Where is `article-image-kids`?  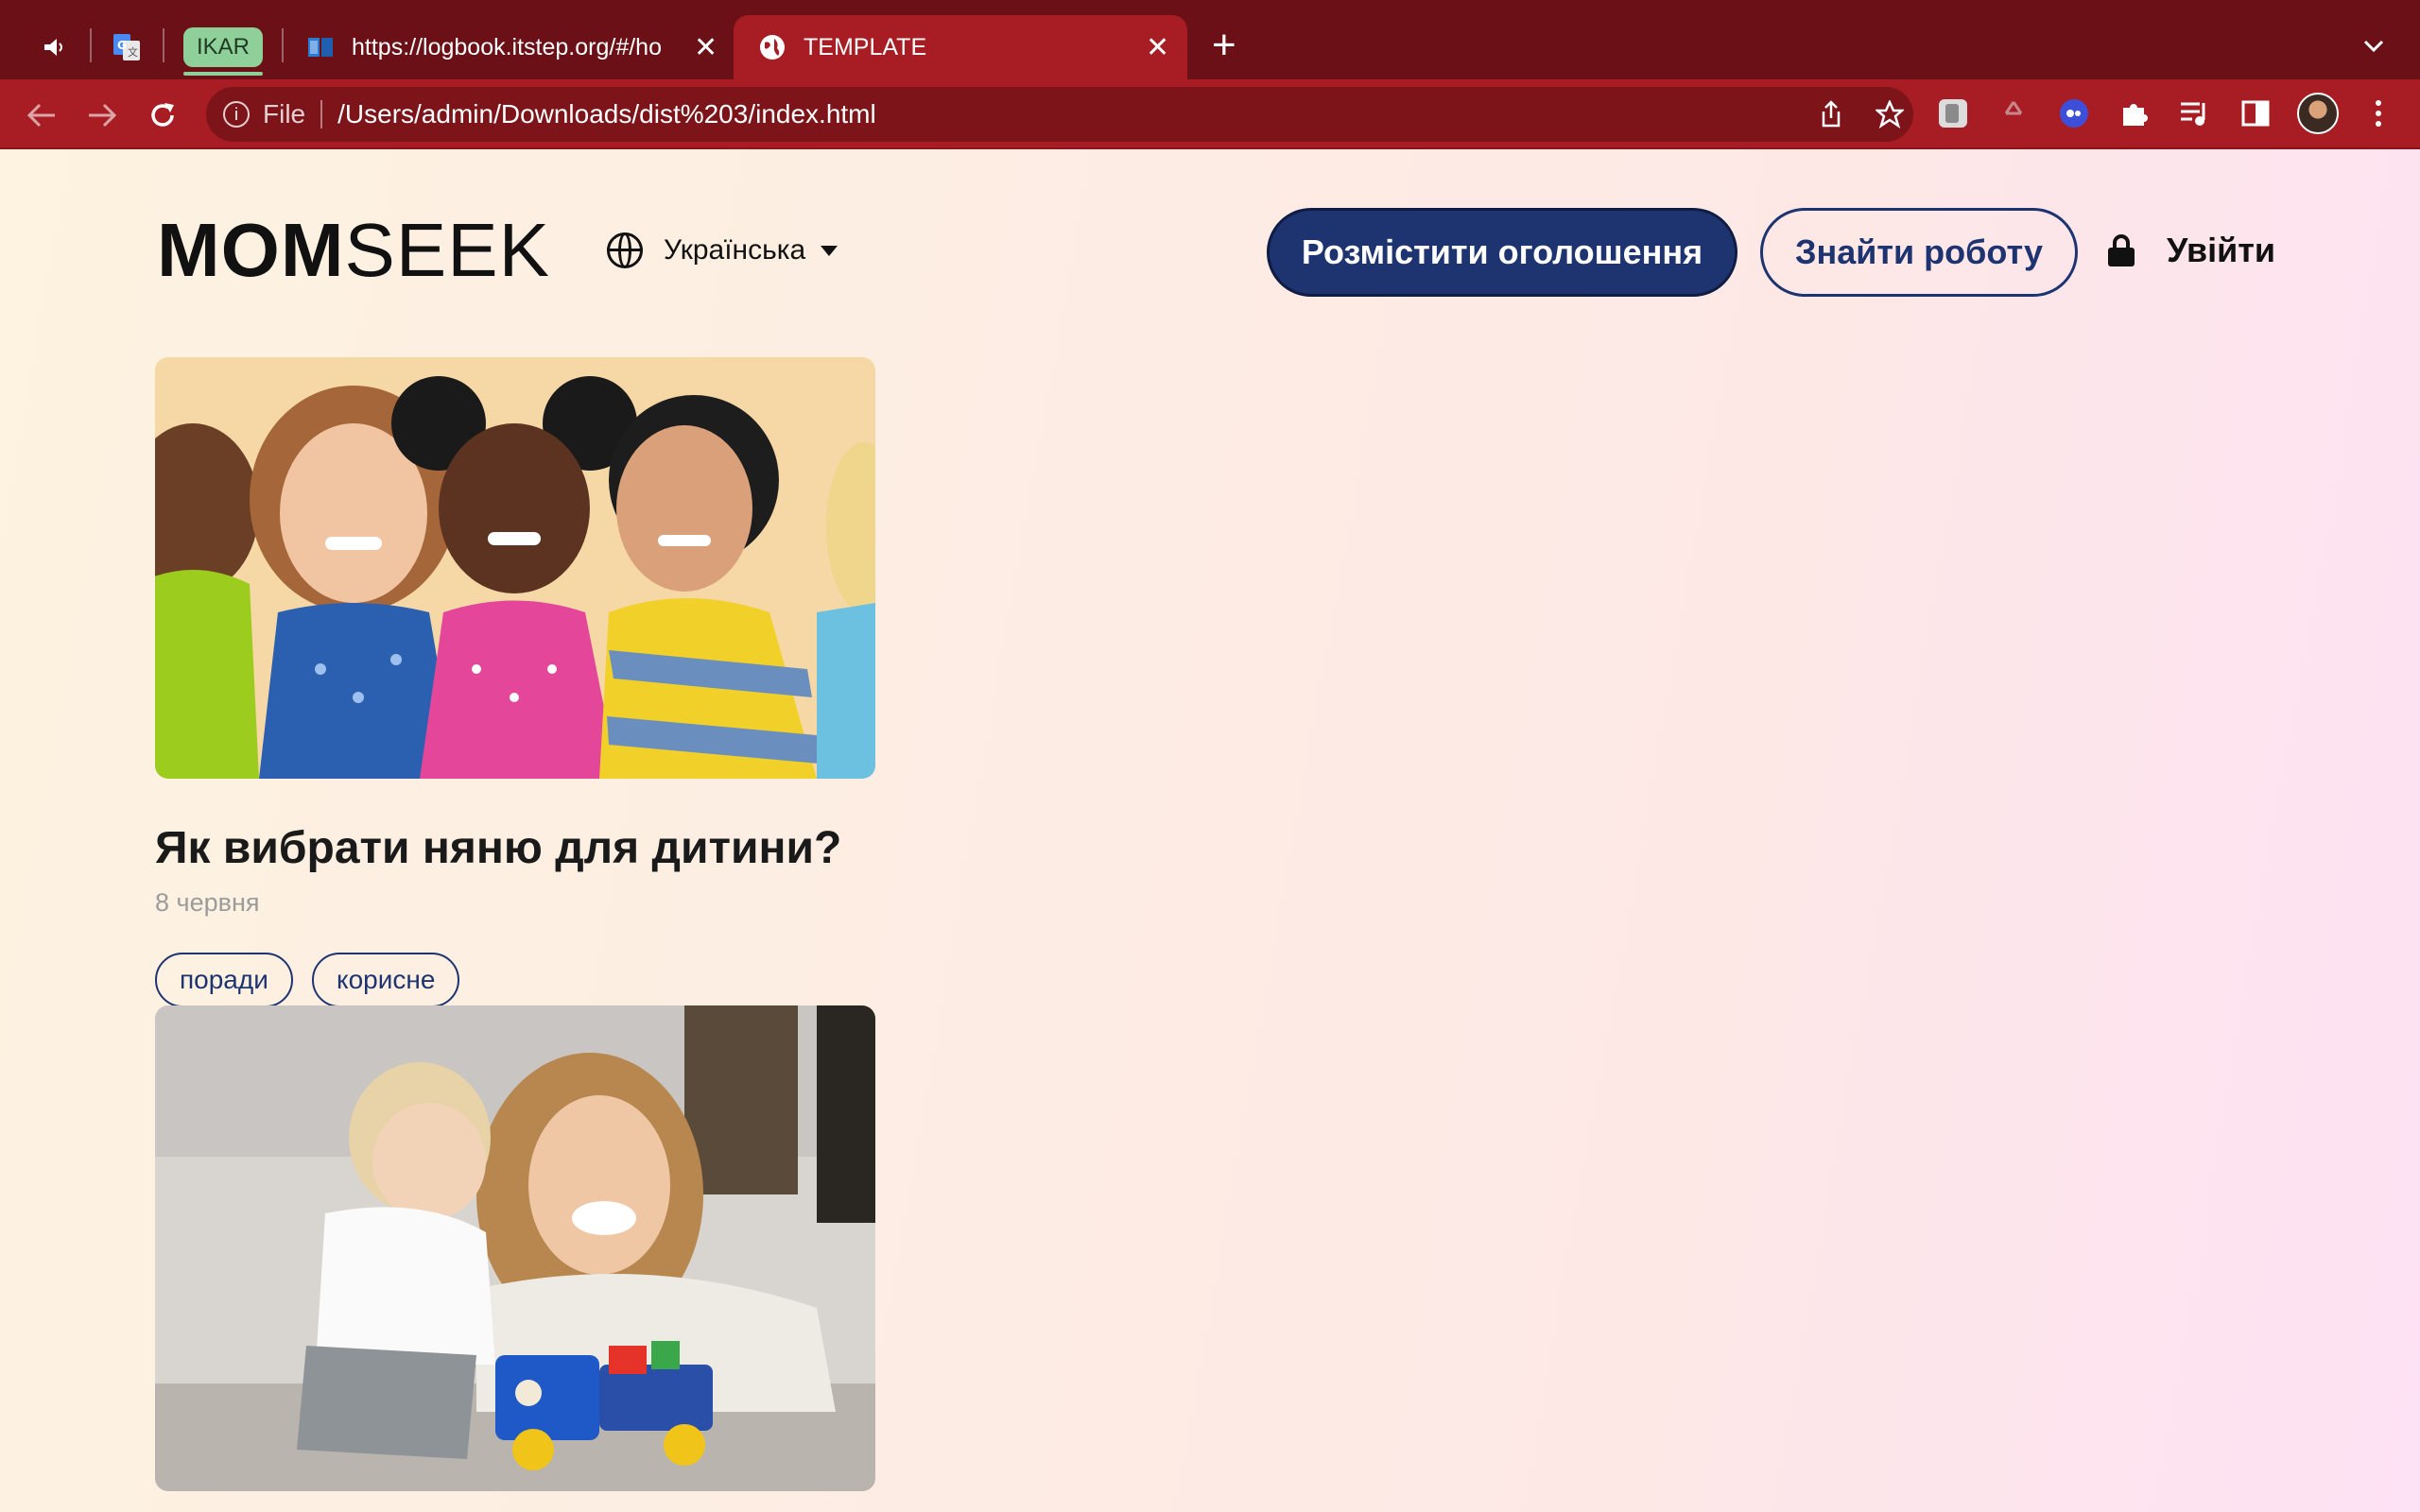
article-image-kids is located at coordinates (515, 568).